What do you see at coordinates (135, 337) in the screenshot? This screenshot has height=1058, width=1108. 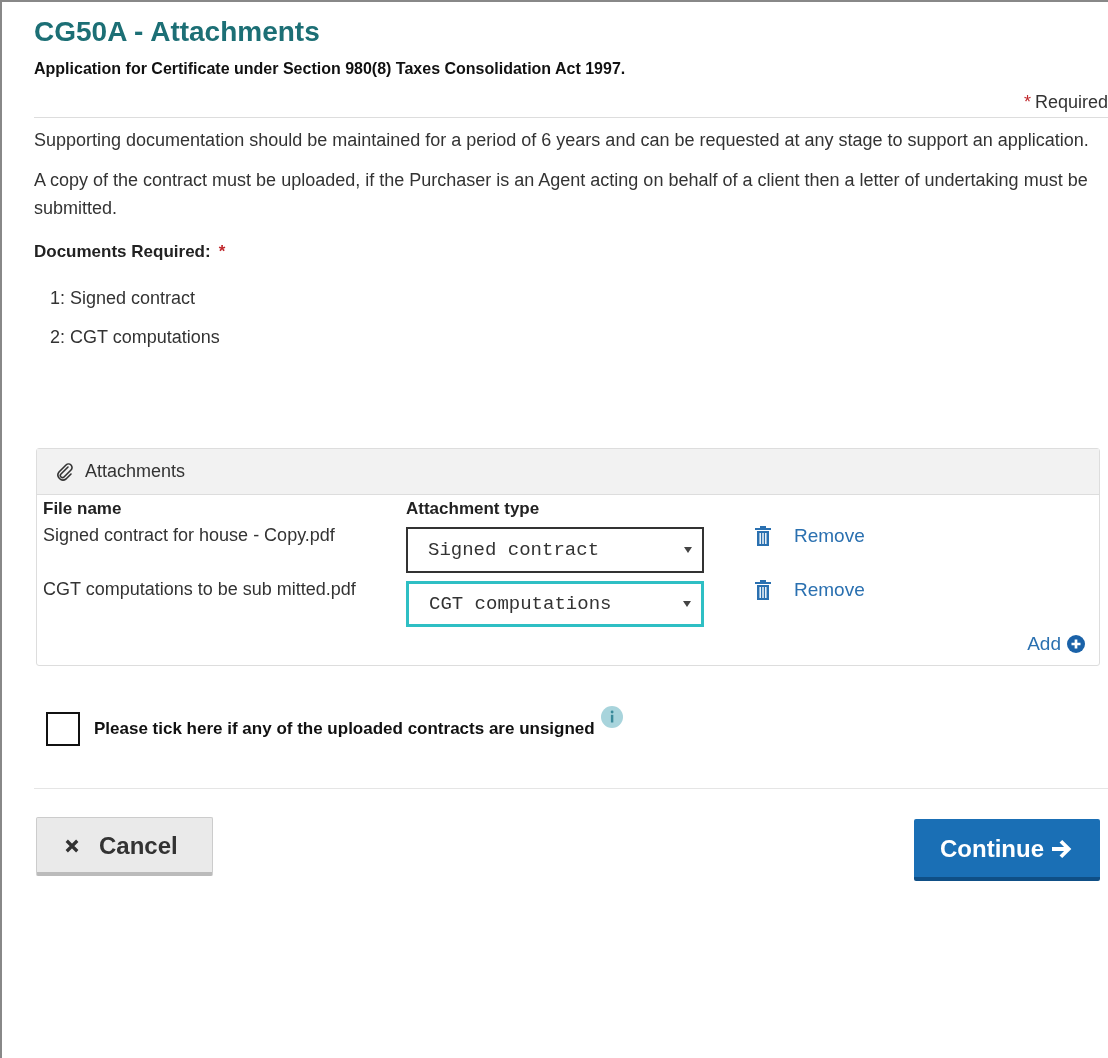 I see `document-item: 2: CGT computations` at bounding box center [135, 337].